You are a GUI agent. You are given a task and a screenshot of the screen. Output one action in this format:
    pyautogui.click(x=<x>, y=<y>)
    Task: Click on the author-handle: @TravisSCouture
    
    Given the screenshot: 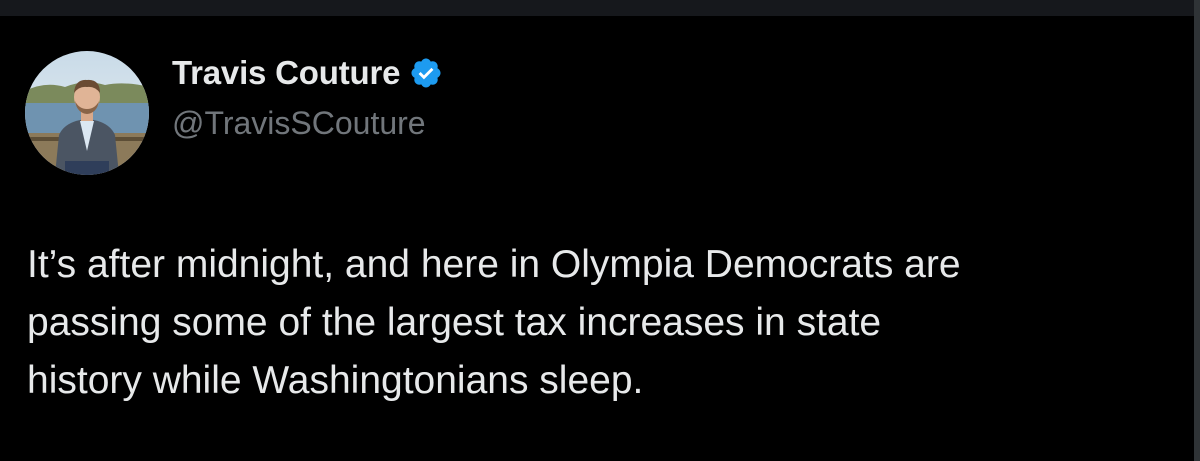 What is the action you would take?
    pyautogui.click(x=299, y=123)
    